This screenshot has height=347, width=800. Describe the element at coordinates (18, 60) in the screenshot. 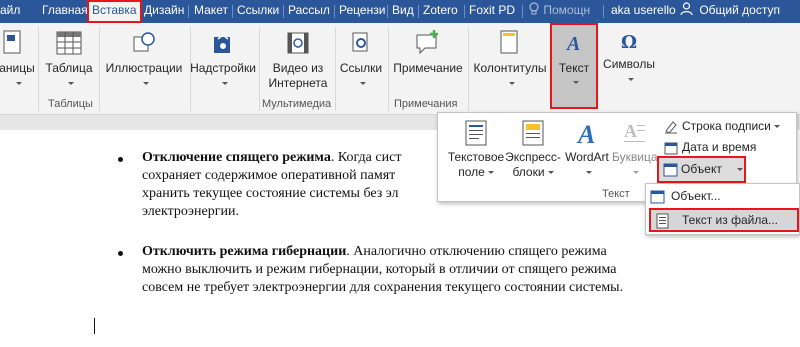

I see `pages-button: аницы` at that location.